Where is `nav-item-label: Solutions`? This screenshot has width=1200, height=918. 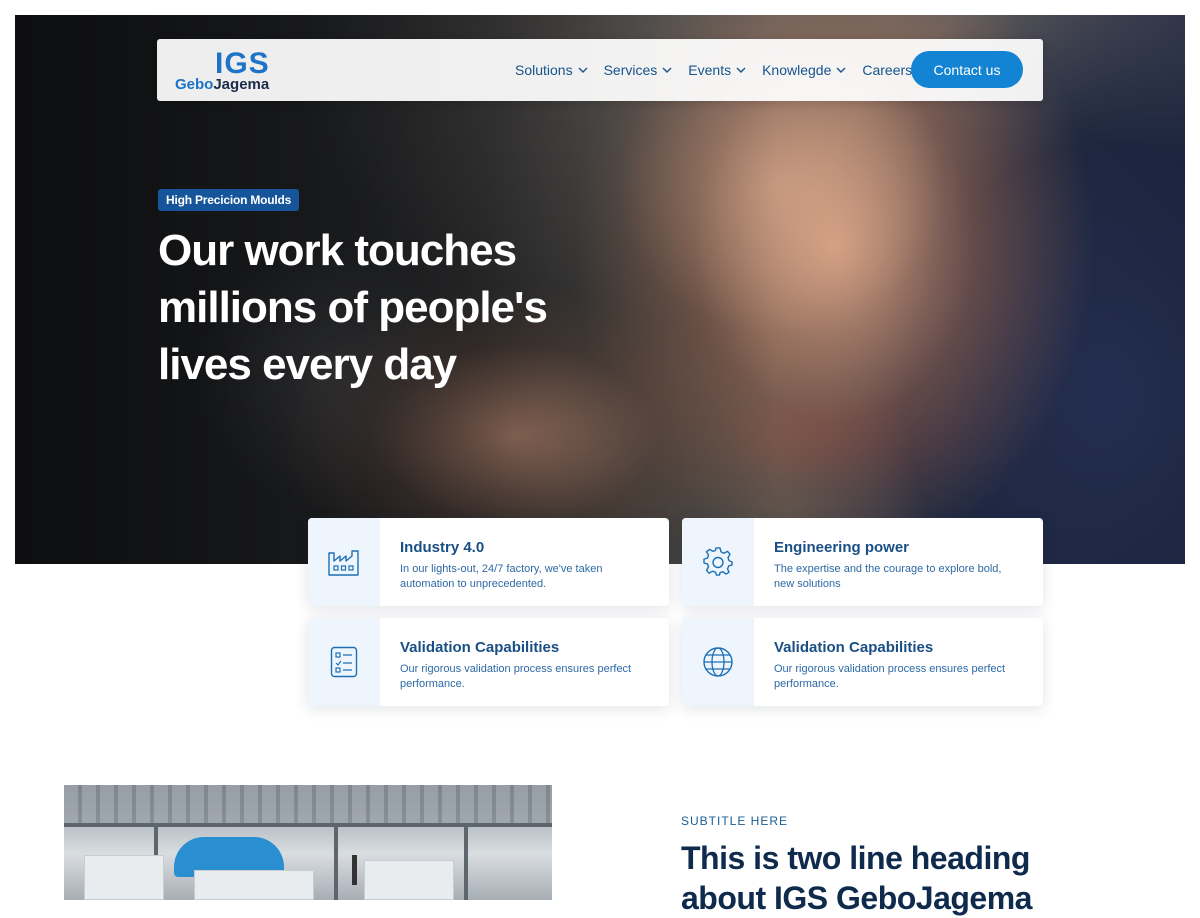
nav-item-label: Solutions is located at coordinates (544, 70).